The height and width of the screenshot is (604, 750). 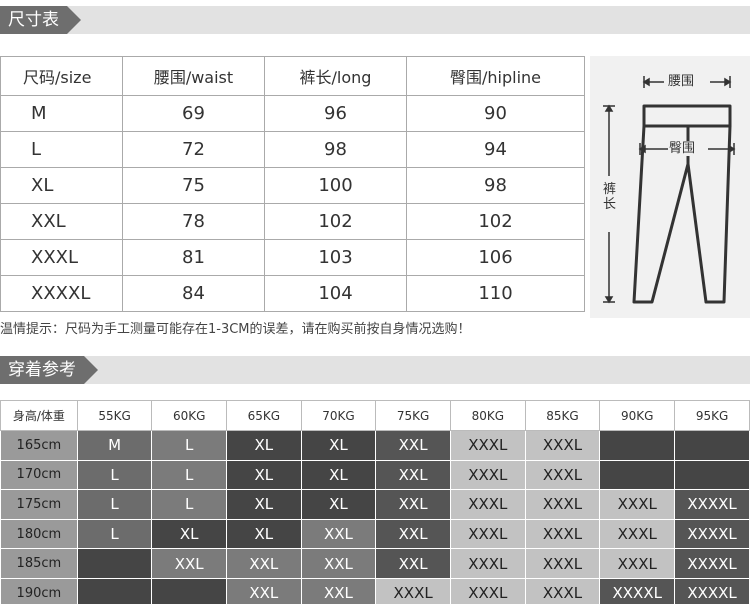 What do you see at coordinates (335, 113) in the screenshot?
I see `length-cell: 96` at bounding box center [335, 113].